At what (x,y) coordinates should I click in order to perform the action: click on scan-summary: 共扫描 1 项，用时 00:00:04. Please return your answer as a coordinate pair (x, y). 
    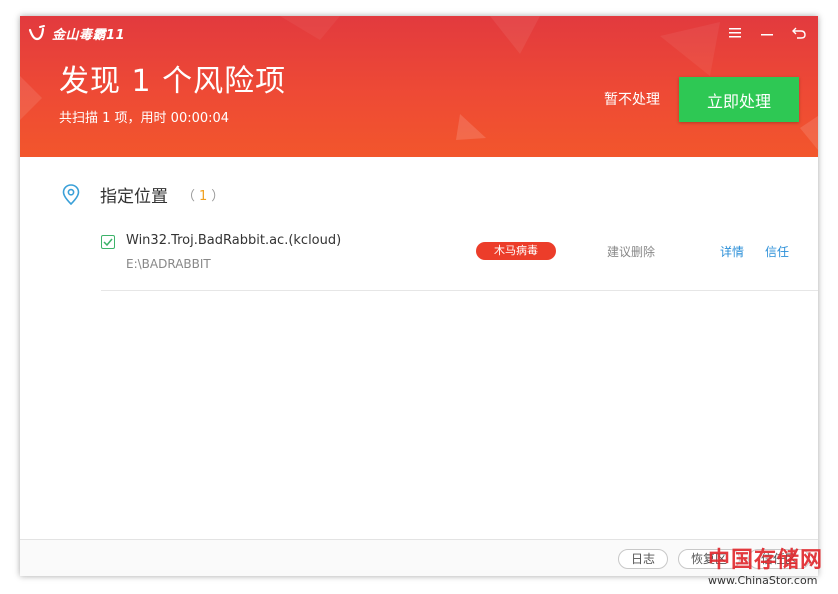
    Looking at the image, I should click on (144, 118).